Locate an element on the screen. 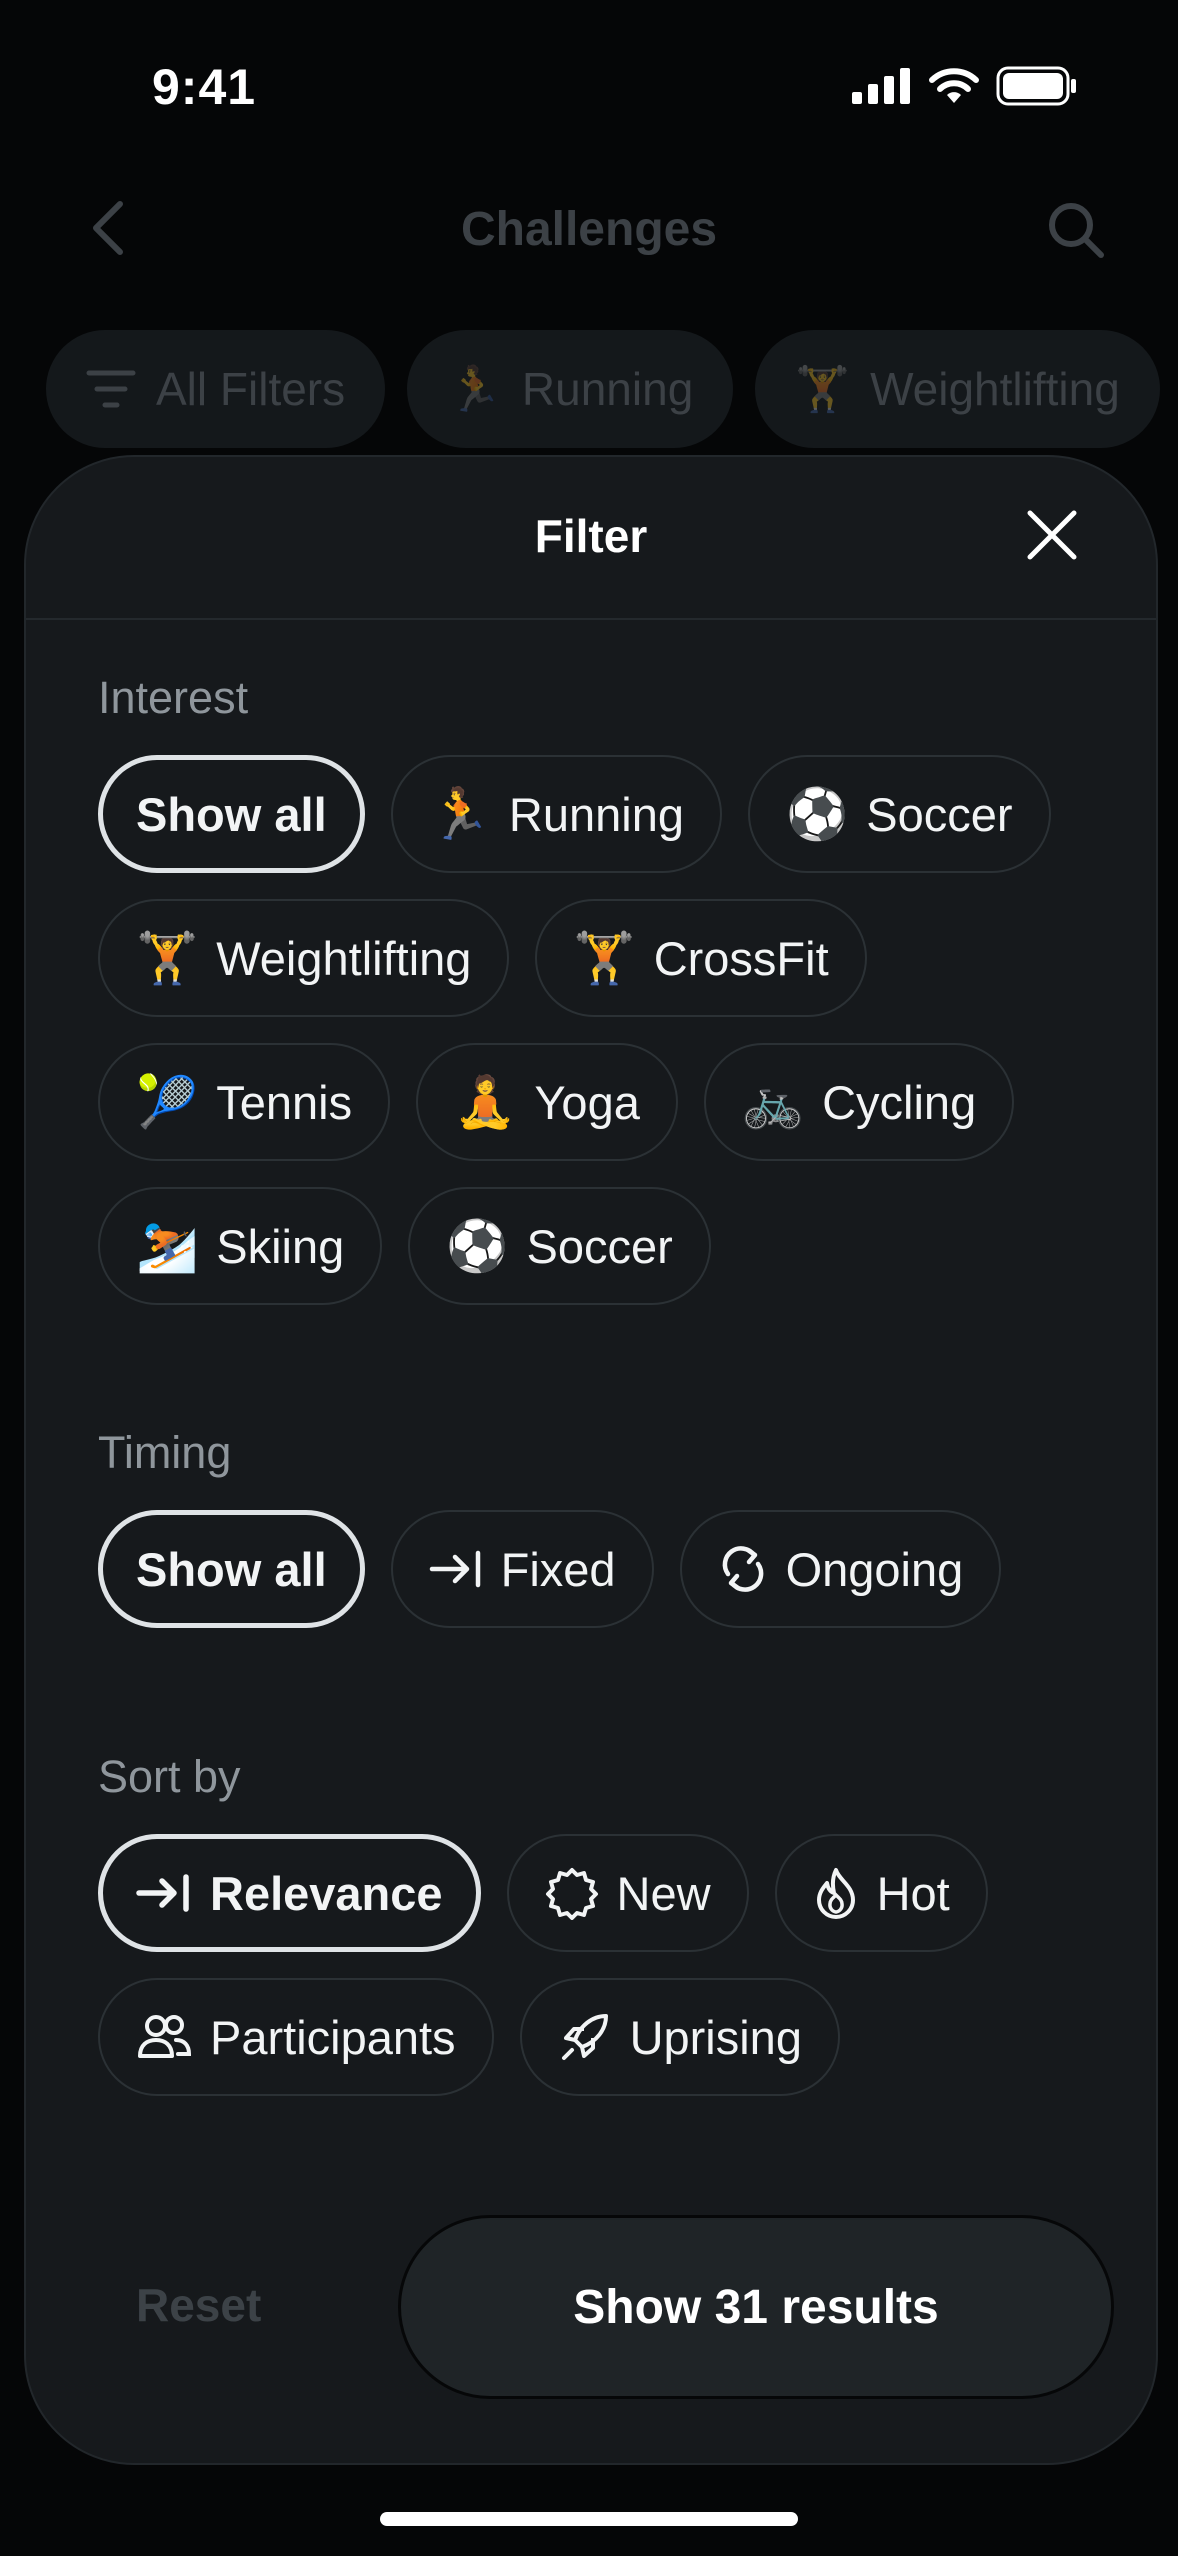 This screenshot has width=1178, height=2556. close-button is located at coordinates (1052, 535).